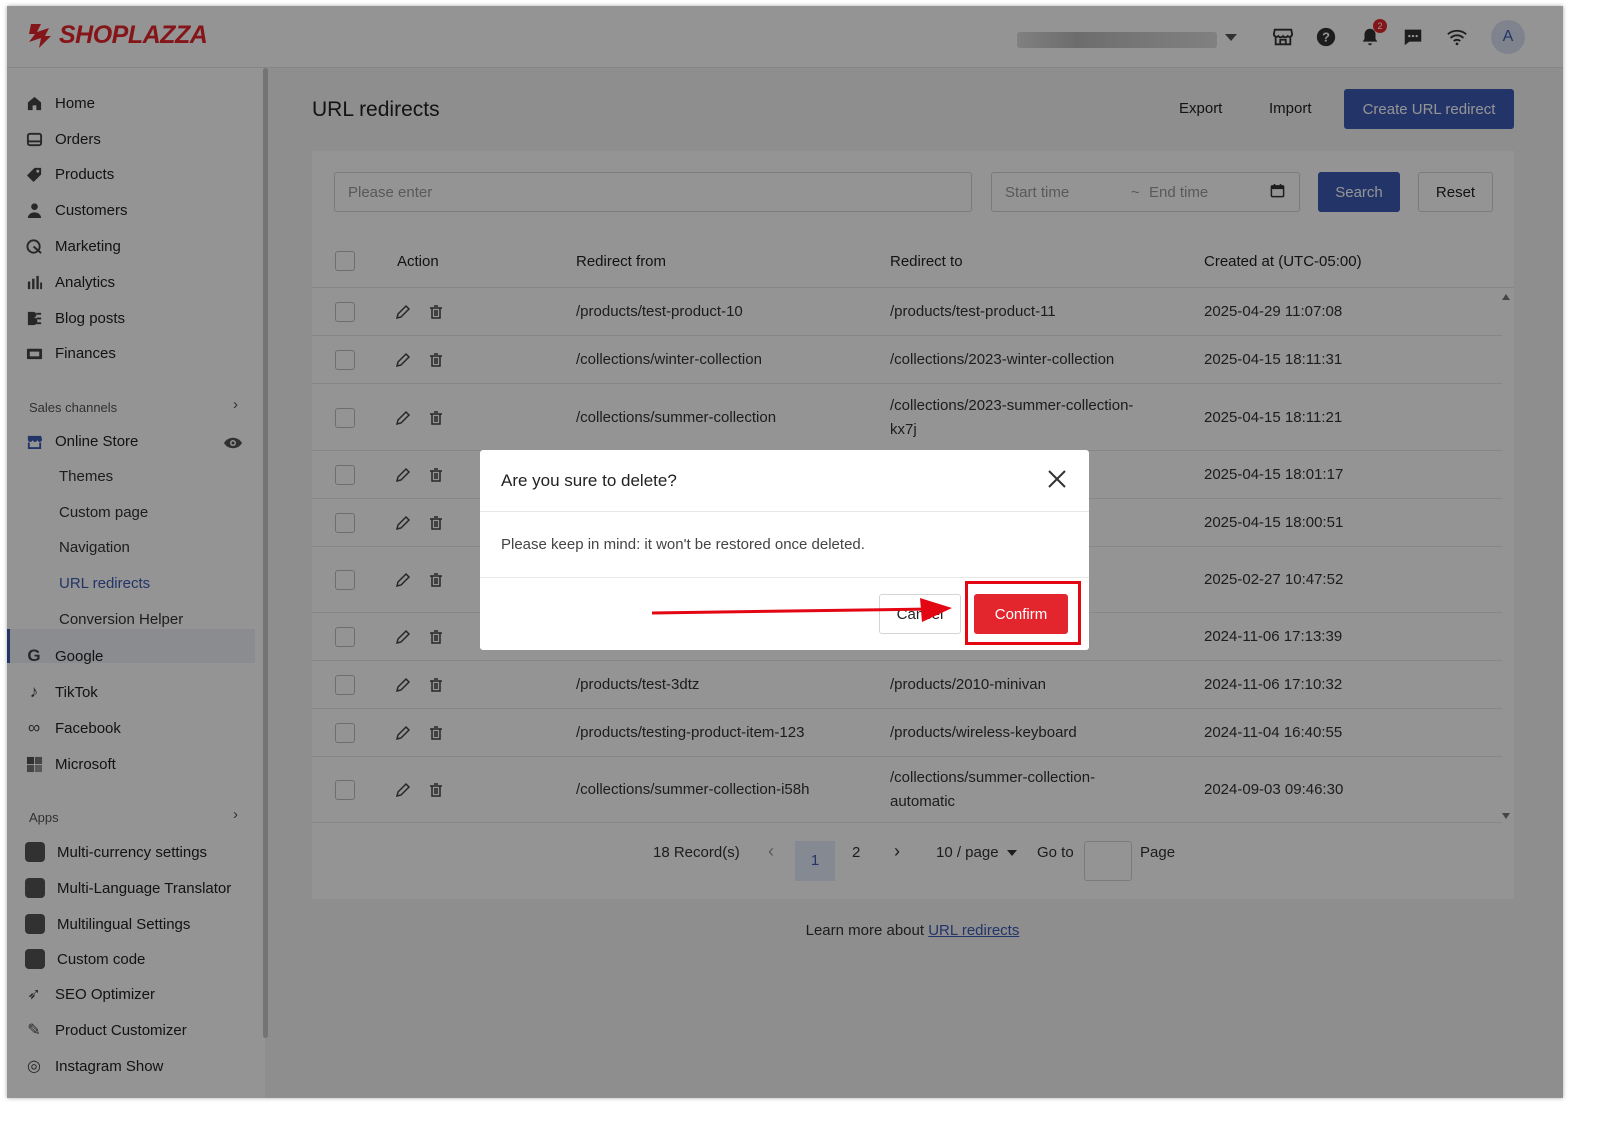  What do you see at coordinates (589, 480) in the screenshot?
I see `dialog-title: Are you sure to delete?` at bounding box center [589, 480].